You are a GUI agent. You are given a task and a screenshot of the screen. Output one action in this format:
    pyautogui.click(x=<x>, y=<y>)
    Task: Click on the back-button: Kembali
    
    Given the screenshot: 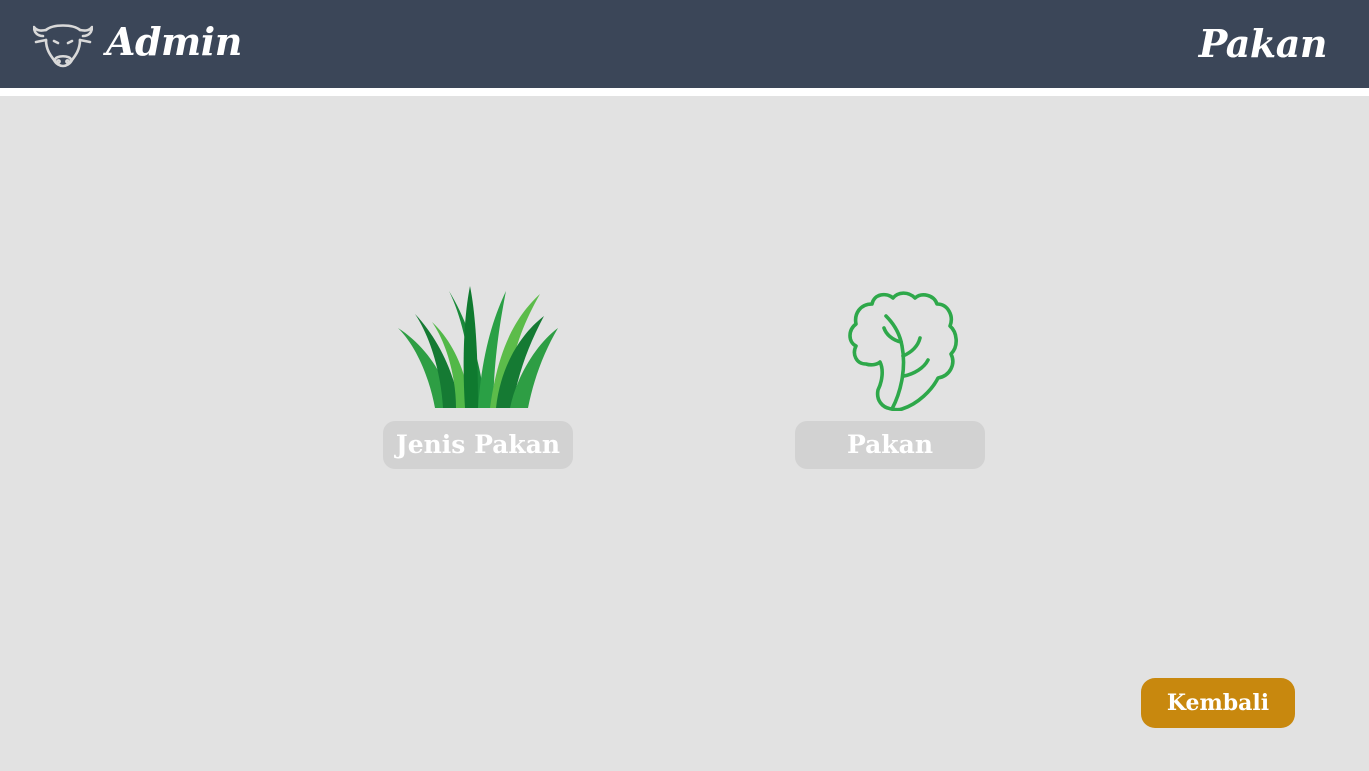 What is the action you would take?
    pyautogui.click(x=1218, y=703)
    